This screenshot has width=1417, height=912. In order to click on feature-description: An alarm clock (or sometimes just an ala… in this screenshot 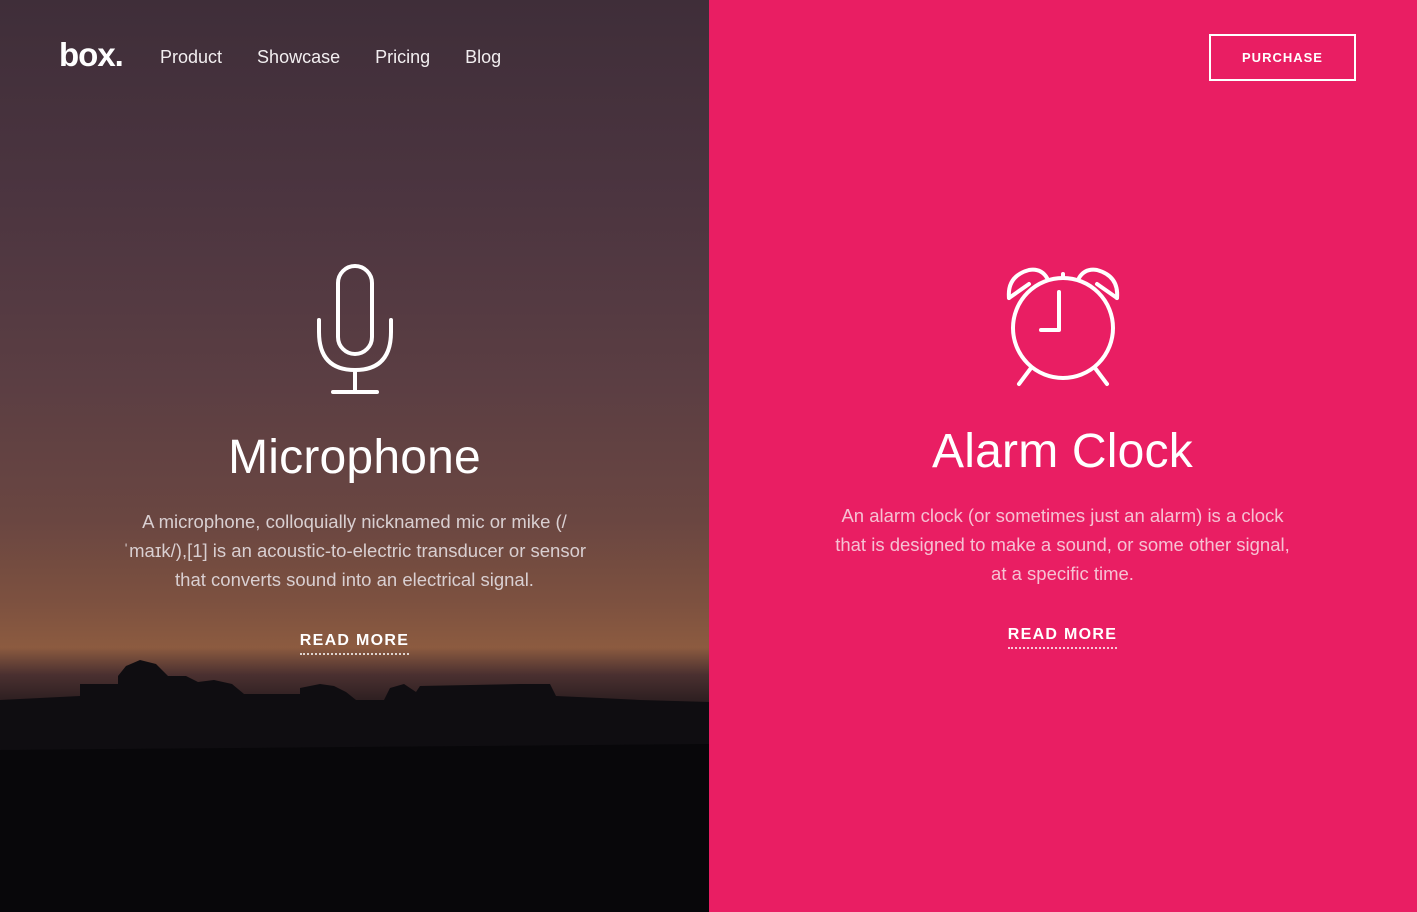, I will do `click(1062, 544)`.